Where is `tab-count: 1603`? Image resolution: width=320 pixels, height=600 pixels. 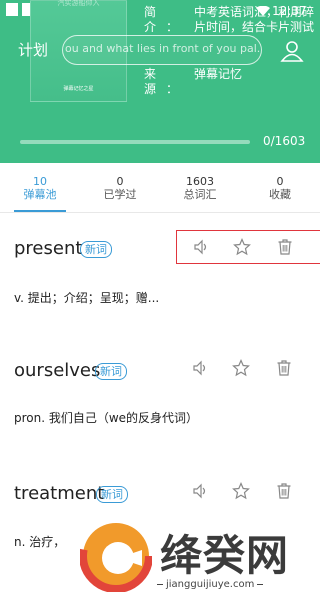
tab-count: 1603 is located at coordinates (200, 181).